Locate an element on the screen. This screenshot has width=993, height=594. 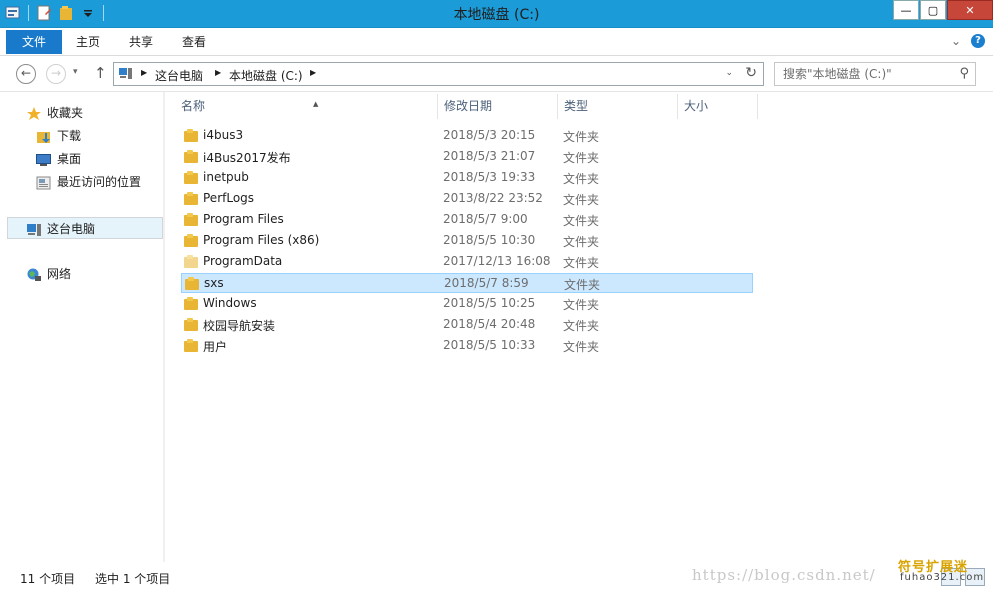
close-button: ✕ is located at coordinates (970, 10).